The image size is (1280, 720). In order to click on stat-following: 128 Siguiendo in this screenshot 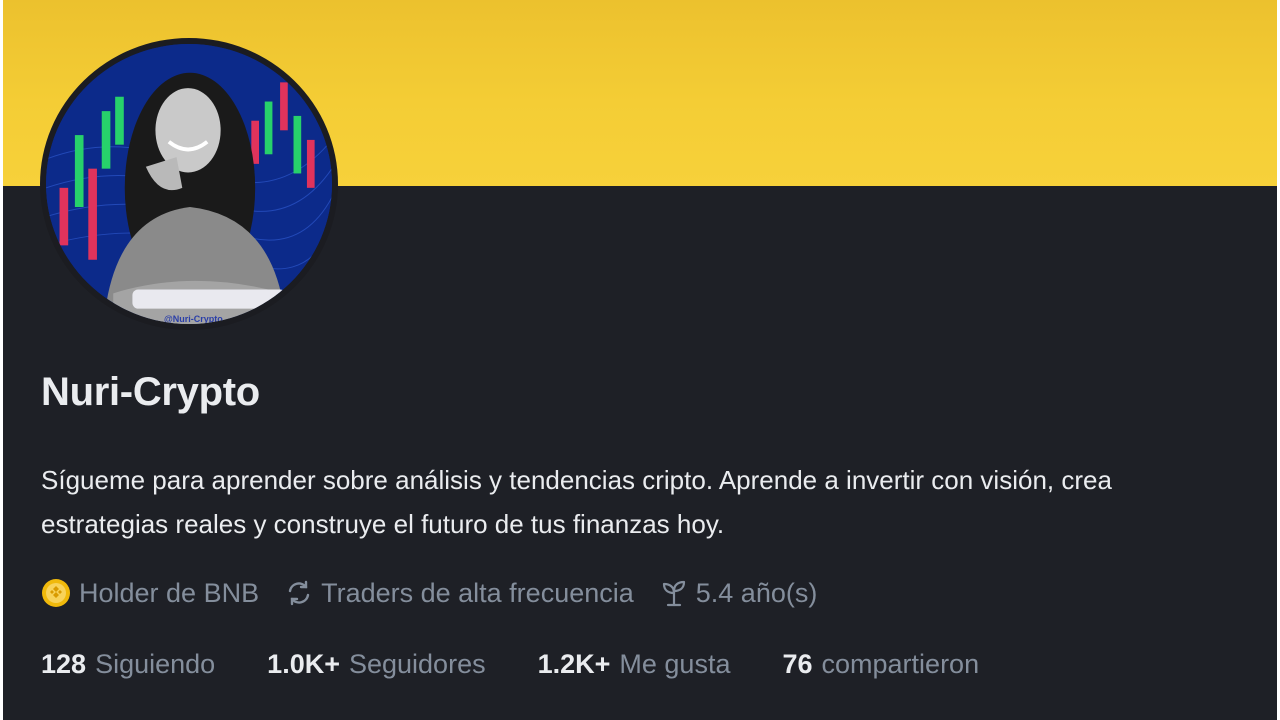, I will do `click(128, 664)`.